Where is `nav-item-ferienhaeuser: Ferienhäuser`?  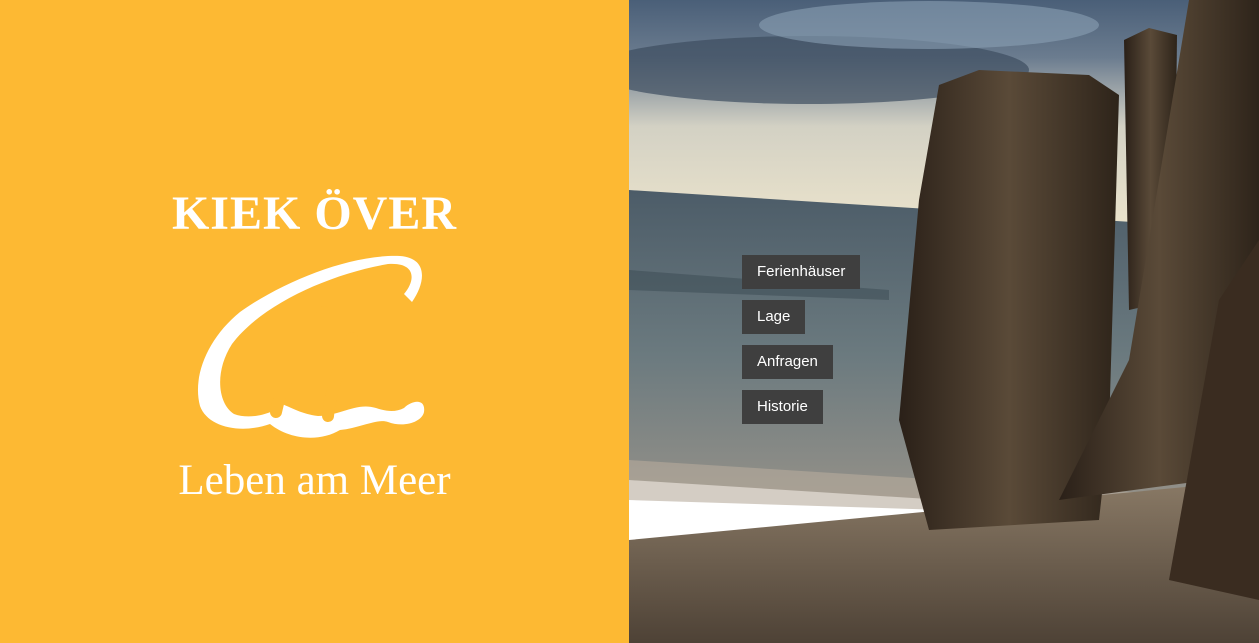 nav-item-ferienhaeuser: Ferienhäuser is located at coordinates (801, 272).